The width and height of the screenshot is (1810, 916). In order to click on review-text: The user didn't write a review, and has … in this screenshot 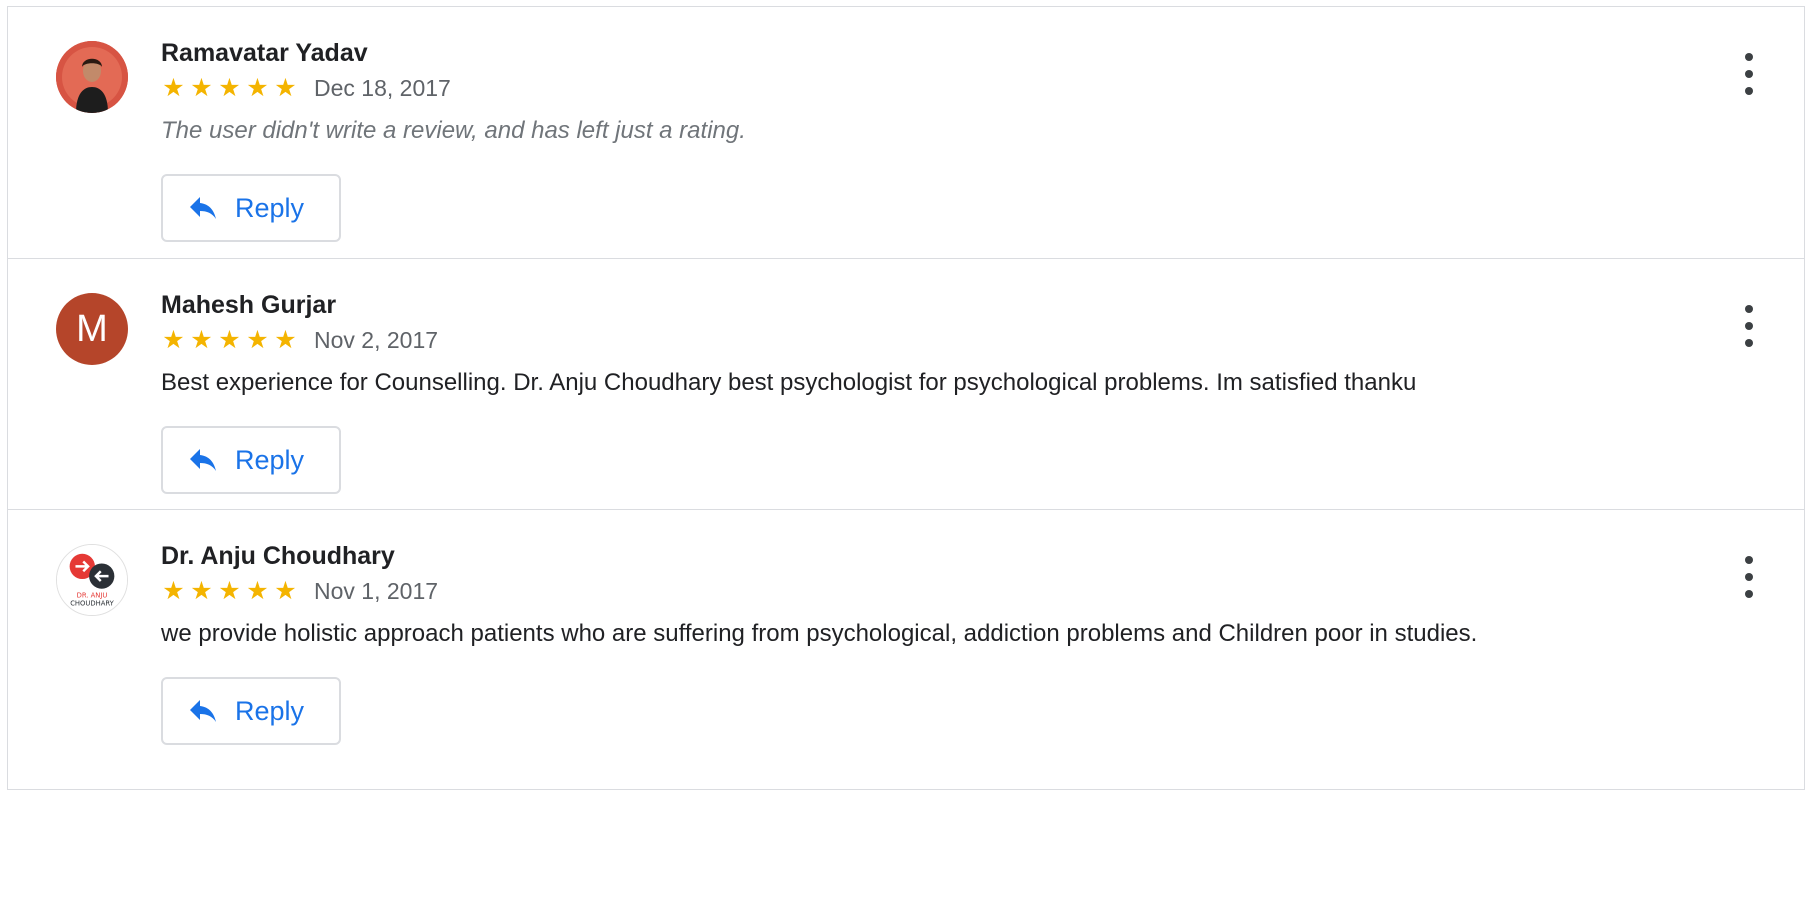, I will do `click(453, 130)`.